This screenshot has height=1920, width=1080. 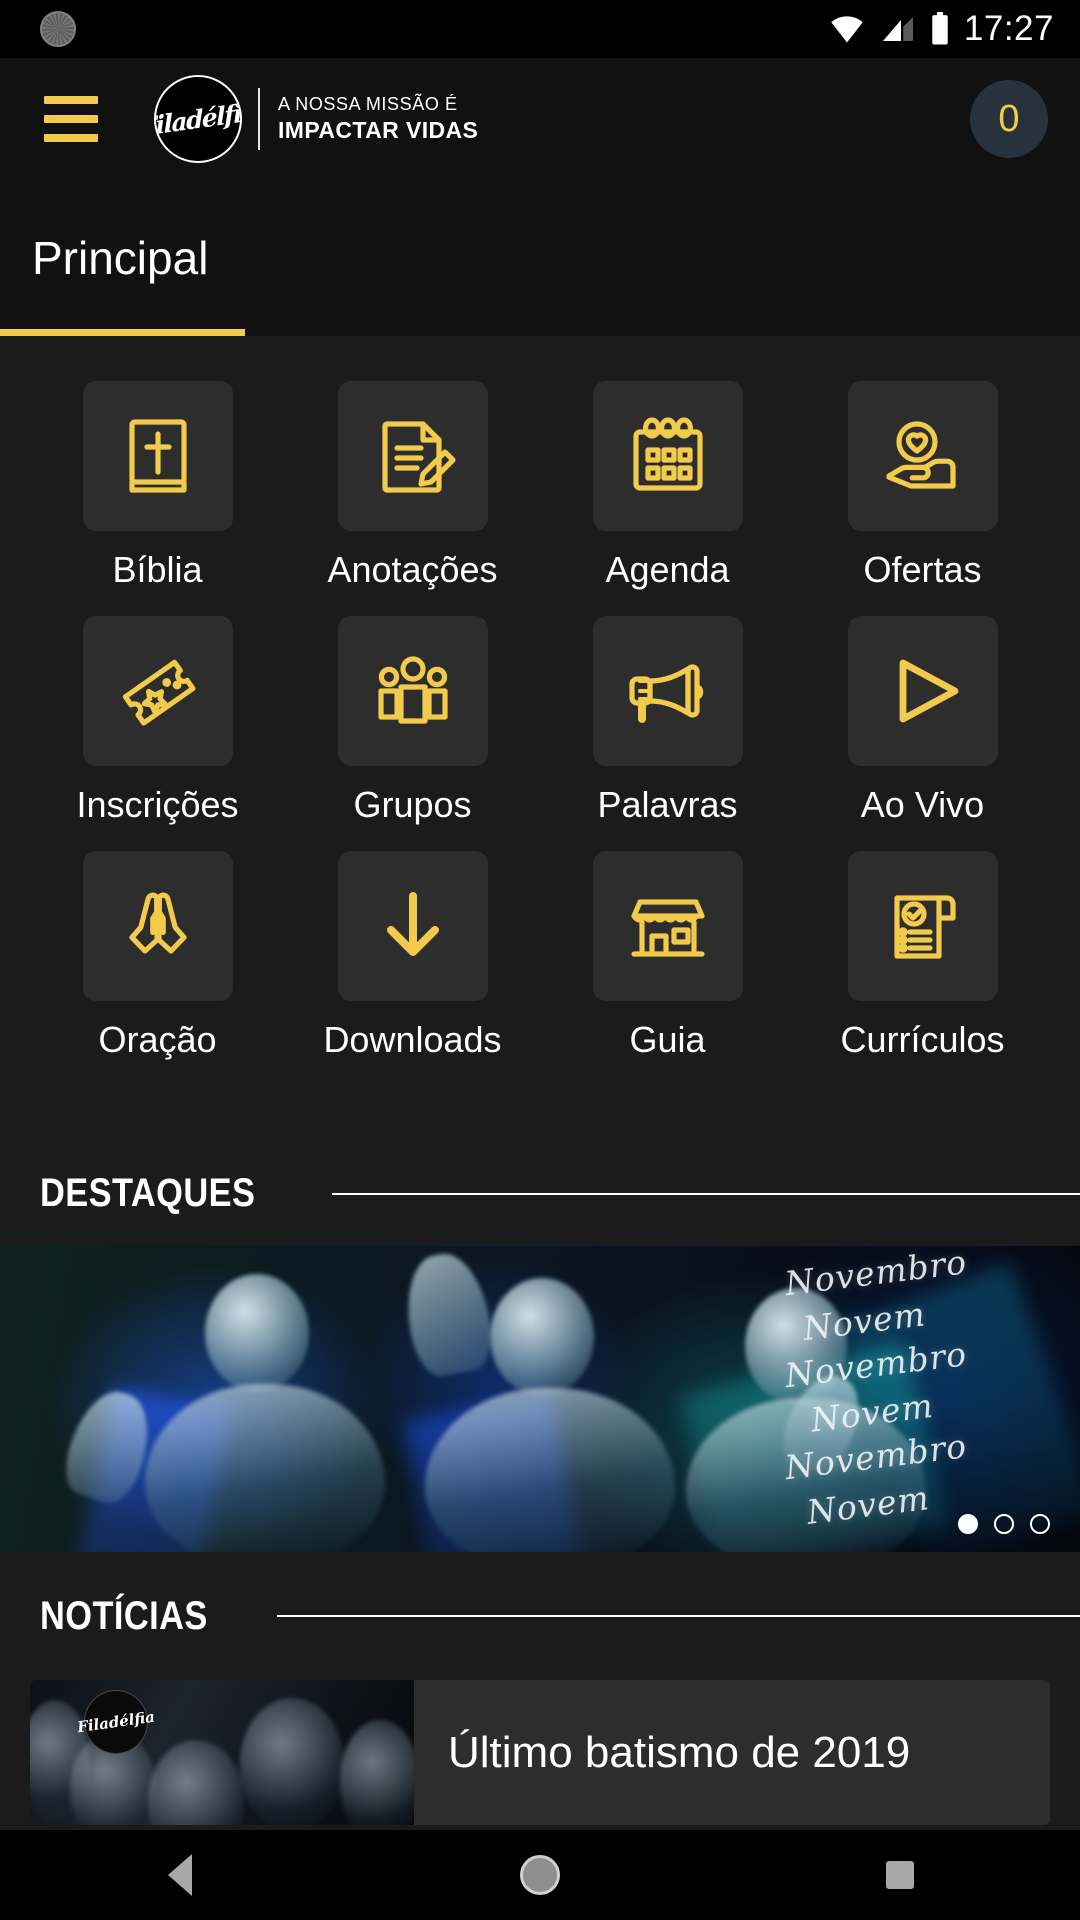 What do you see at coordinates (667, 804) in the screenshot?
I see `shortcut-label: Palavras` at bounding box center [667, 804].